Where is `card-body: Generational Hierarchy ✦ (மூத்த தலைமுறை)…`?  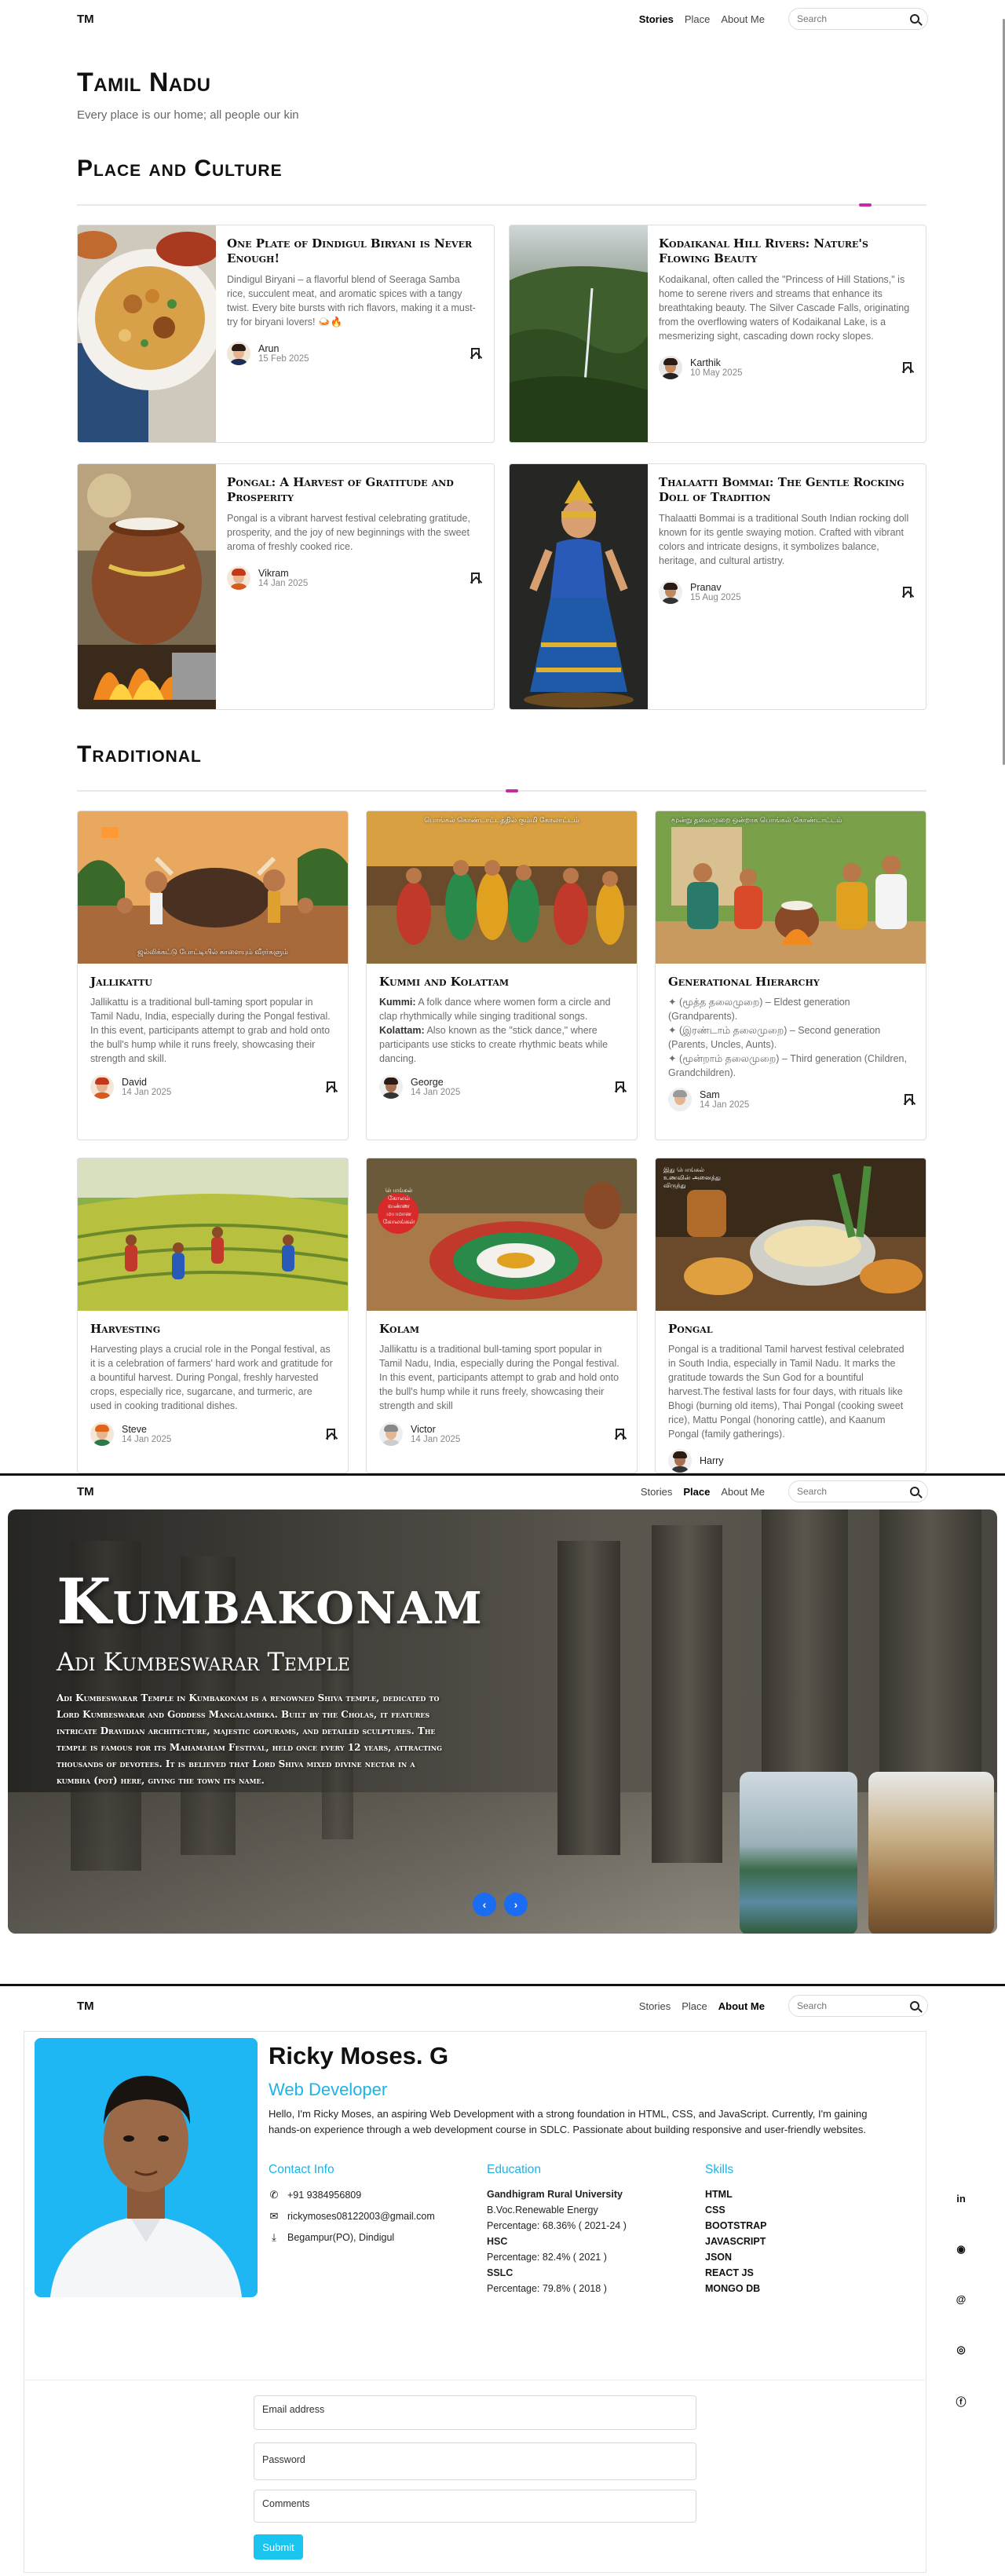 card-body: Generational Hierarchy ✦ (மூத்த தலைமுறை)… is located at coordinates (791, 1042).